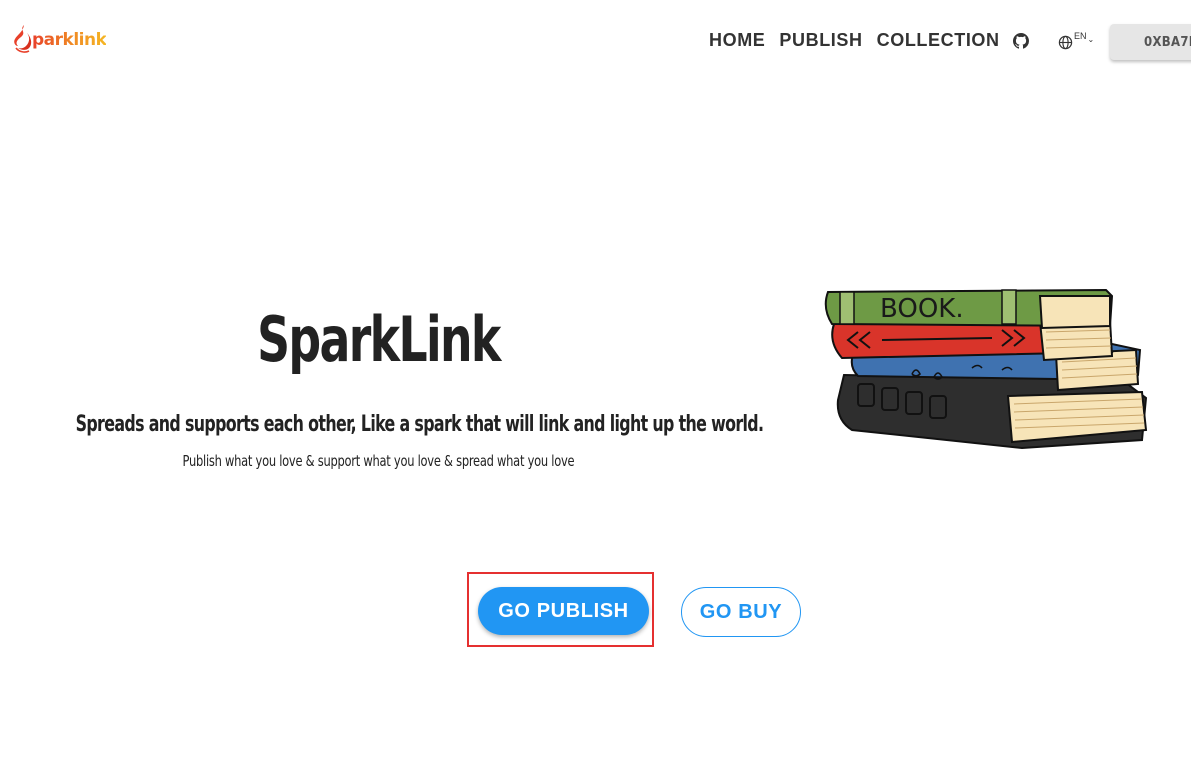 The image size is (1191, 757). I want to click on logo-text: parklink, so click(69, 40).